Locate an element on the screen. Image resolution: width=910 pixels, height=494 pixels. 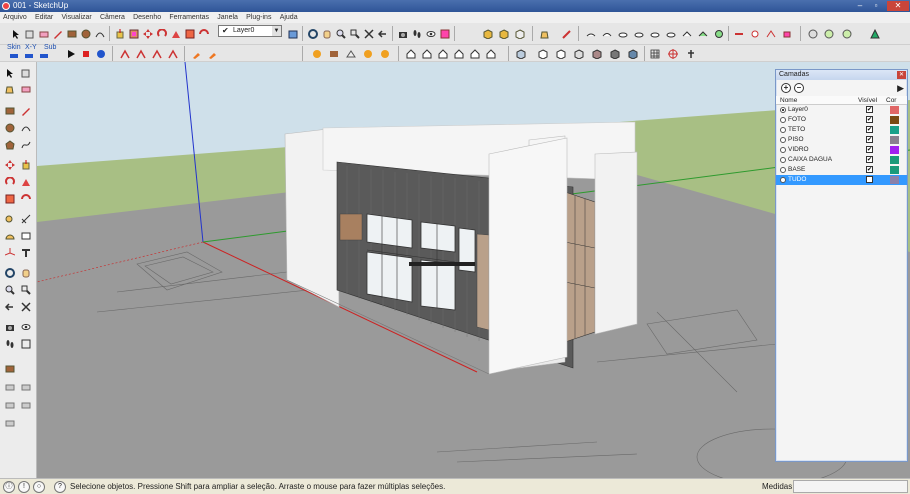
layer-name: CAIXA DAGUA is located at coordinates (810, 160).